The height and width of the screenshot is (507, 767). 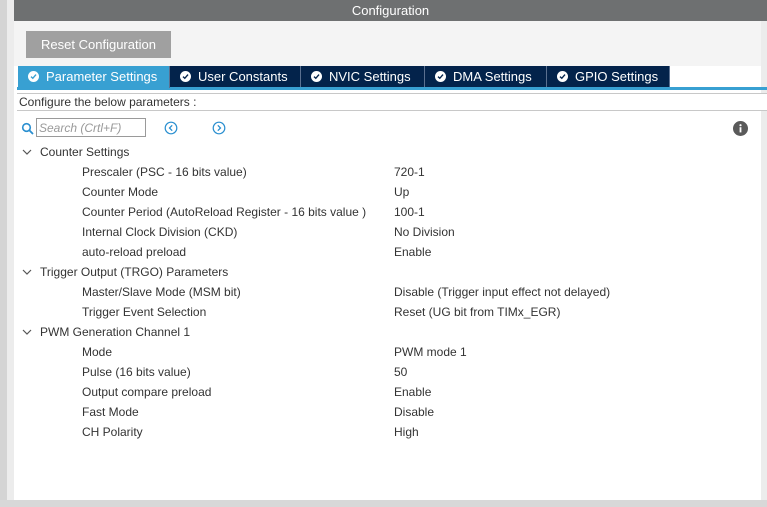 What do you see at coordinates (380, 392) in the screenshot?
I see `param-row: Output compare preload Enable` at bounding box center [380, 392].